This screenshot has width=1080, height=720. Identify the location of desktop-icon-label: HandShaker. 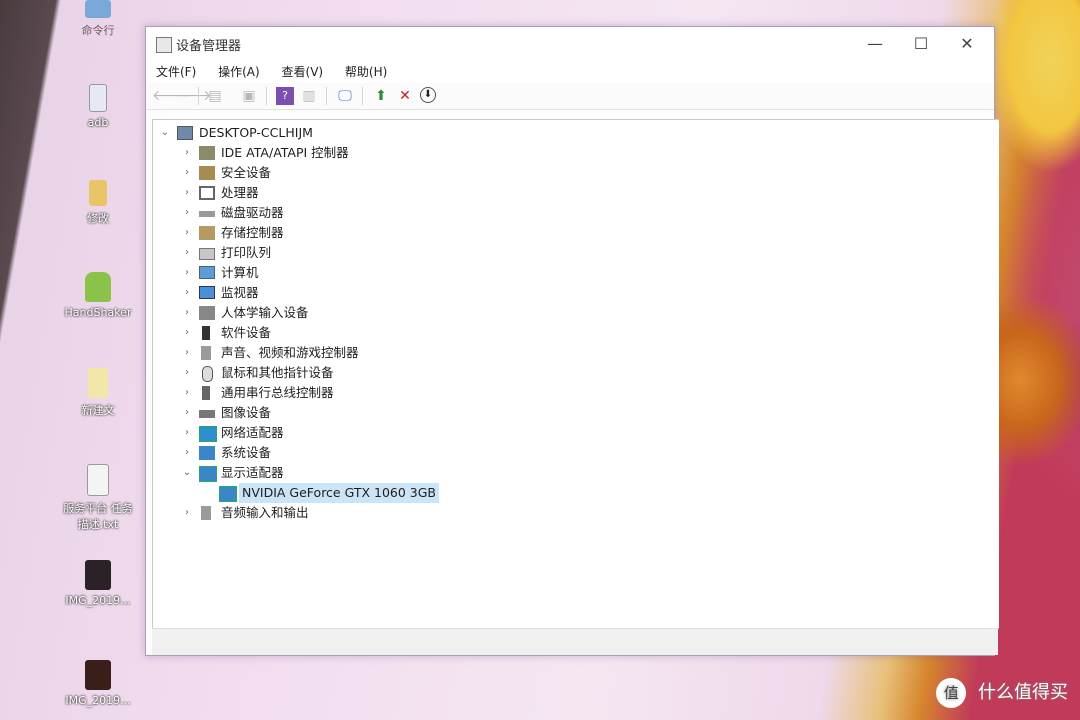
(98, 312).